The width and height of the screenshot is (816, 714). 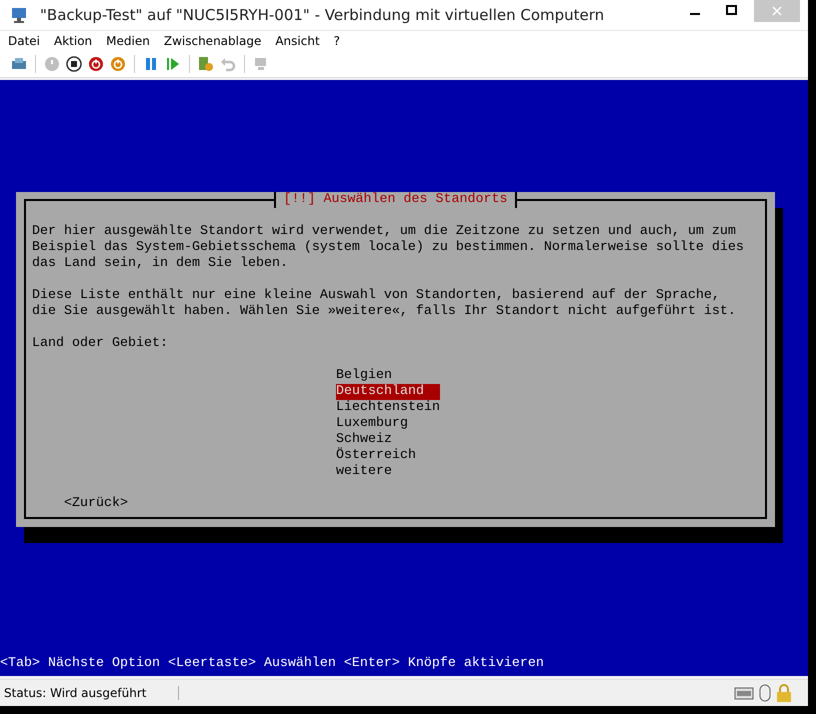 I want to click on close-button, so click(x=777, y=11).